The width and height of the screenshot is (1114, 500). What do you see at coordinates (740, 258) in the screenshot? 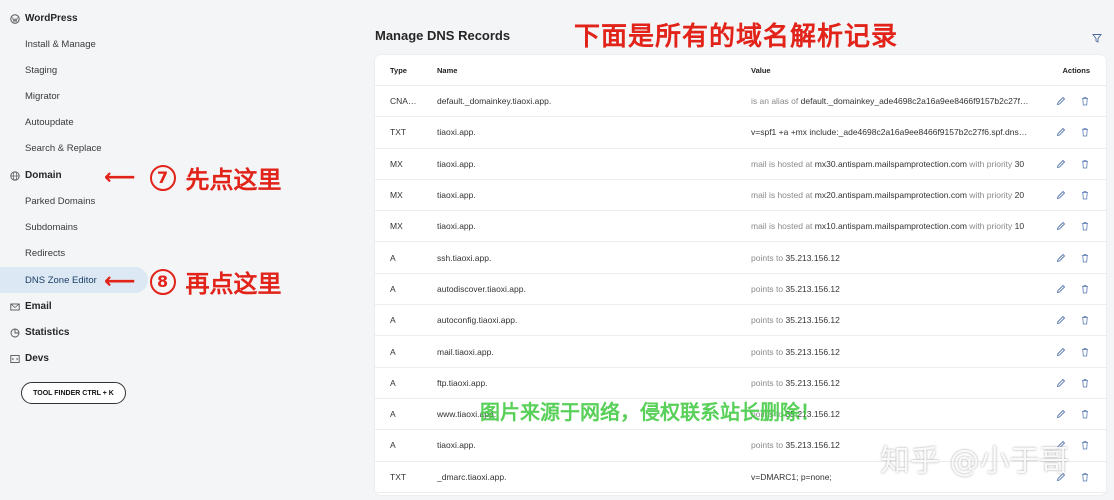
I see `table-row: Assh.tiaoxi.app. points to 35.213.156.12` at bounding box center [740, 258].